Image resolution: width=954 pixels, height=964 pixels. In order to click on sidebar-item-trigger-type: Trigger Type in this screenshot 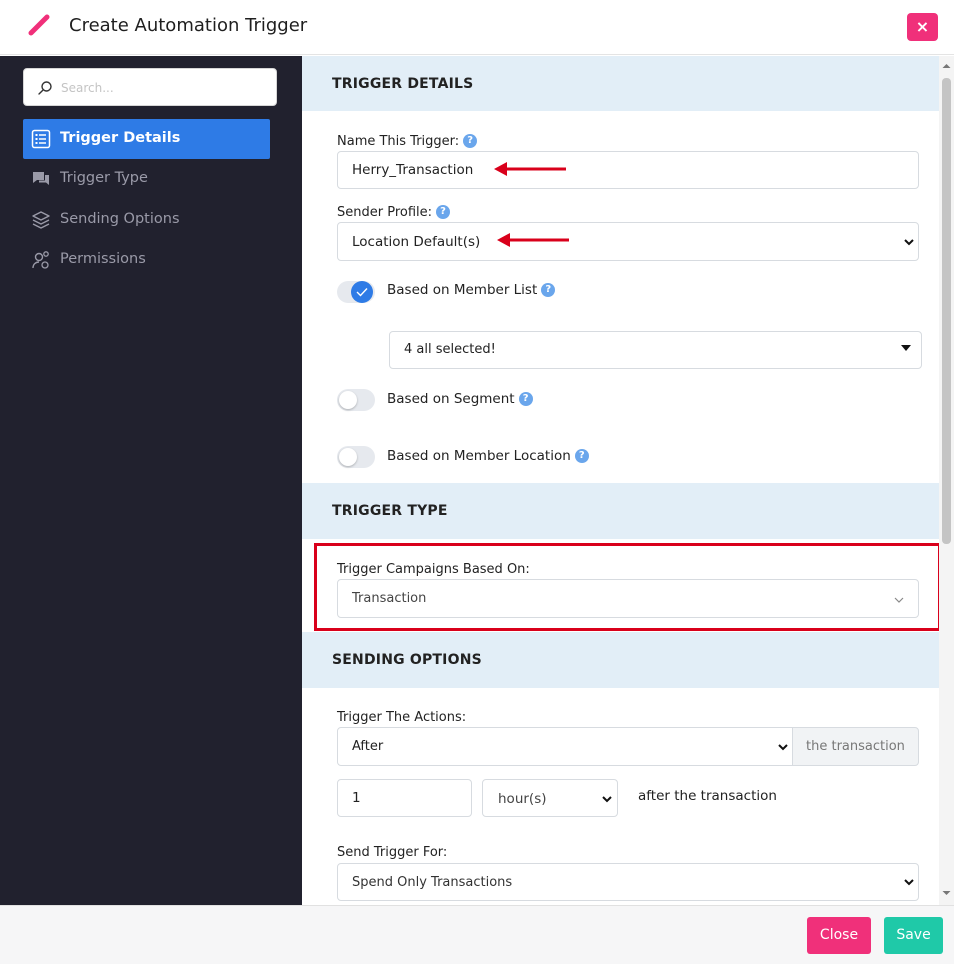, I will do `click(146, 179)`.